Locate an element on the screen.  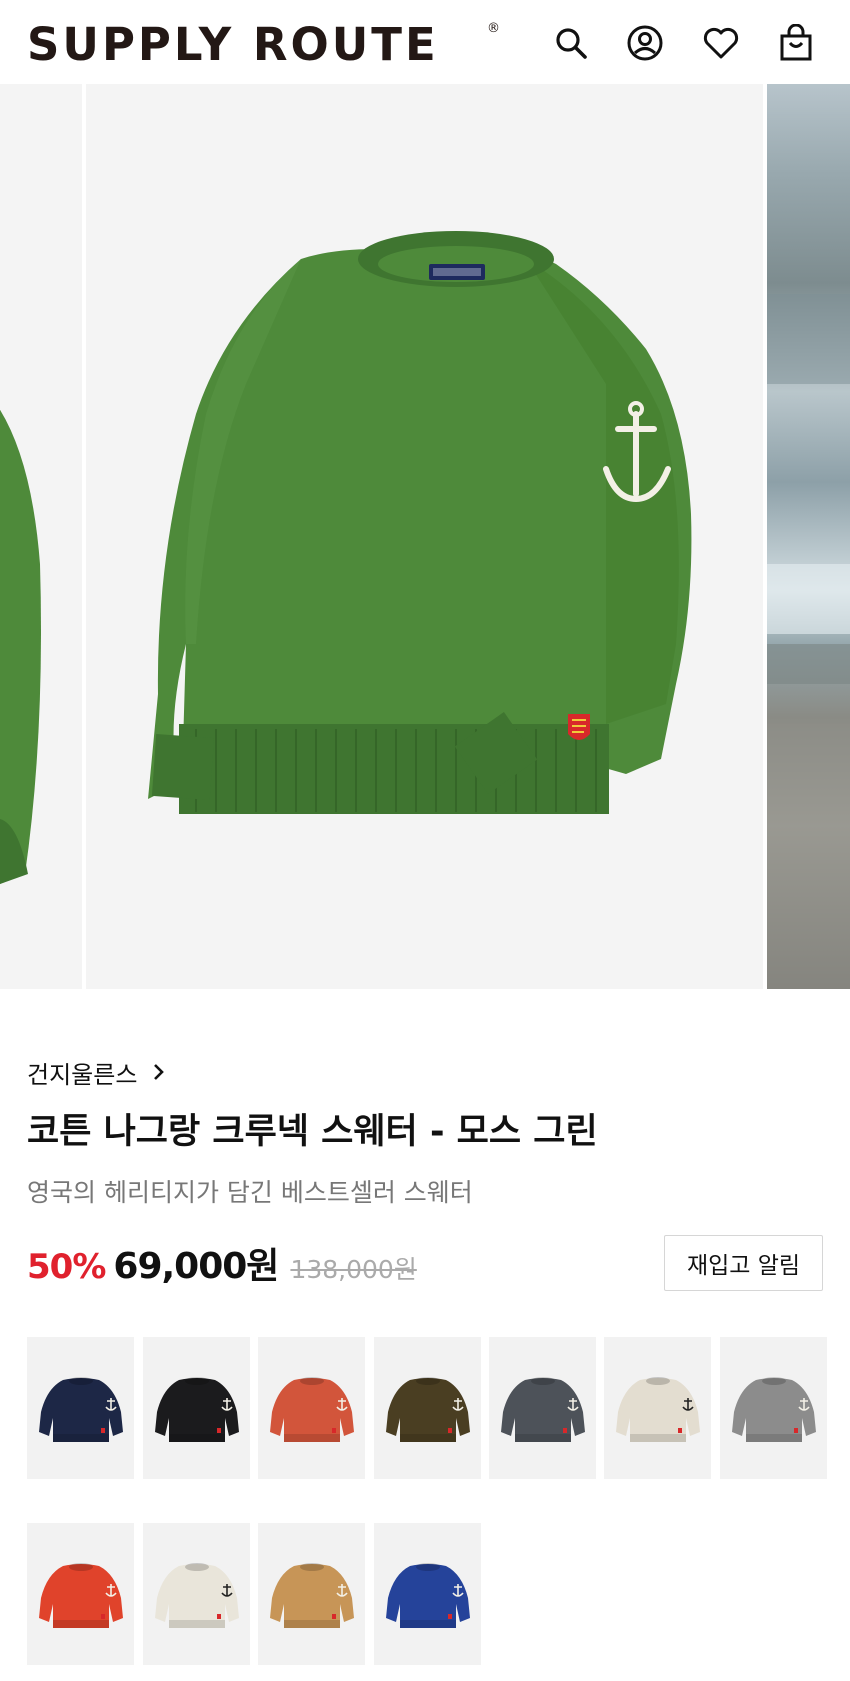
brand-link: 건지울른스 is located at coordinates (97, 1072).